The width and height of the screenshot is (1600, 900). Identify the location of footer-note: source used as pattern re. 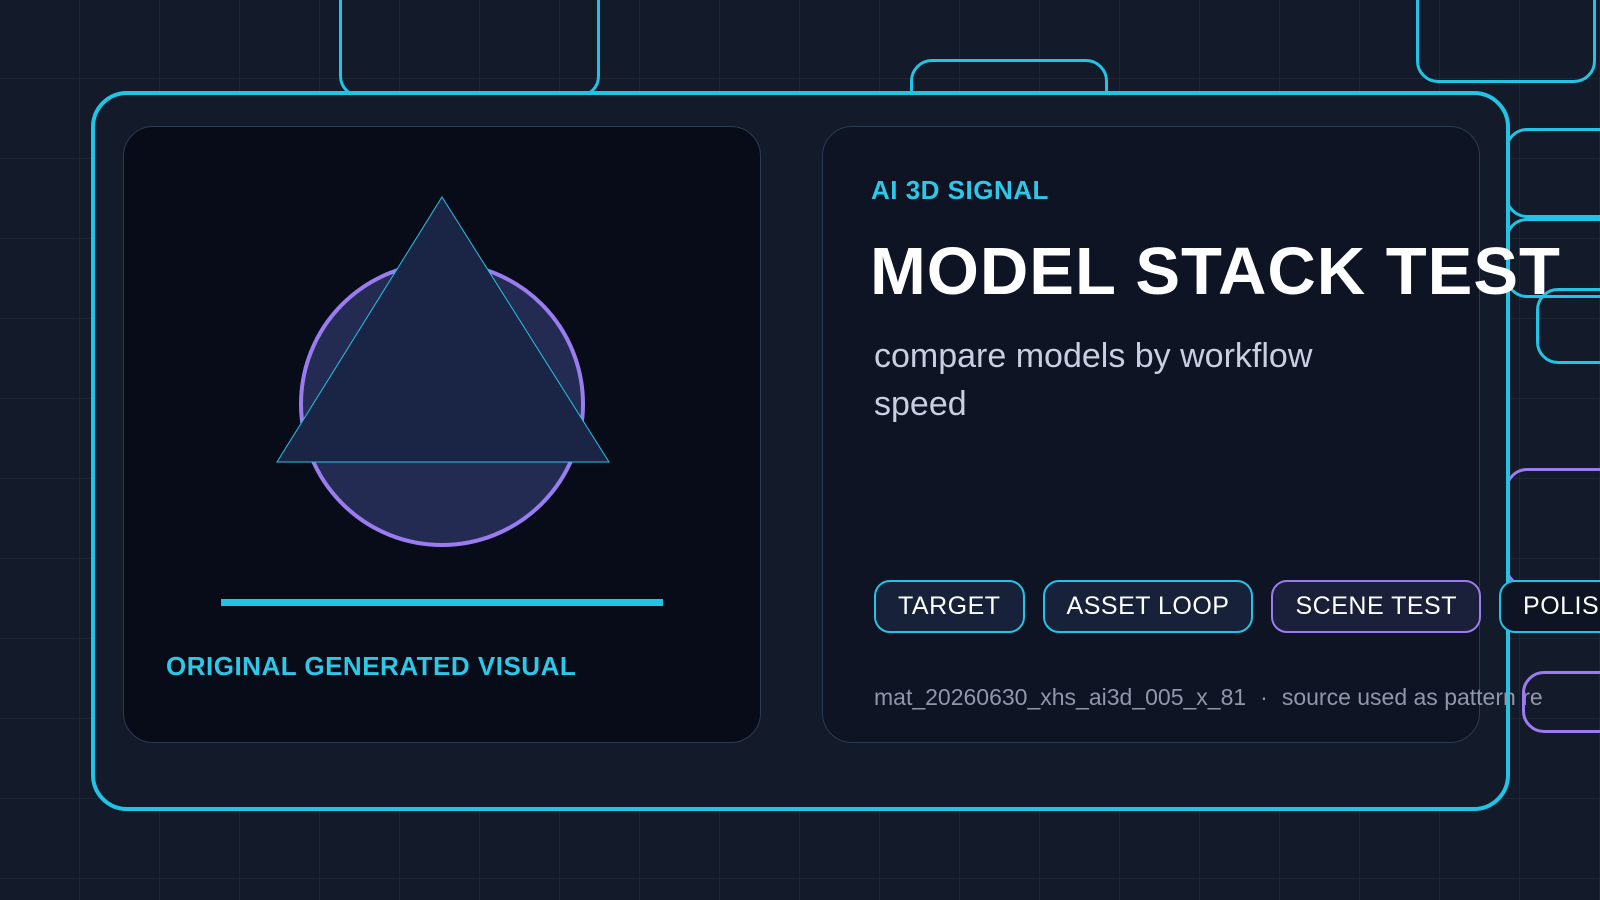
(1412, 697).